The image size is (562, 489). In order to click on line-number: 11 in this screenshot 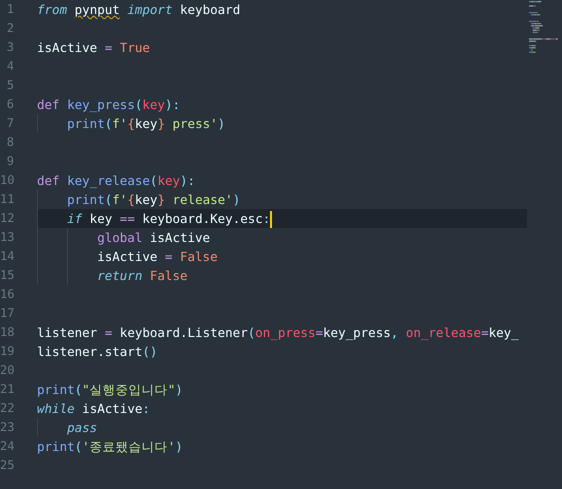, I will do `click(7, 199)`.